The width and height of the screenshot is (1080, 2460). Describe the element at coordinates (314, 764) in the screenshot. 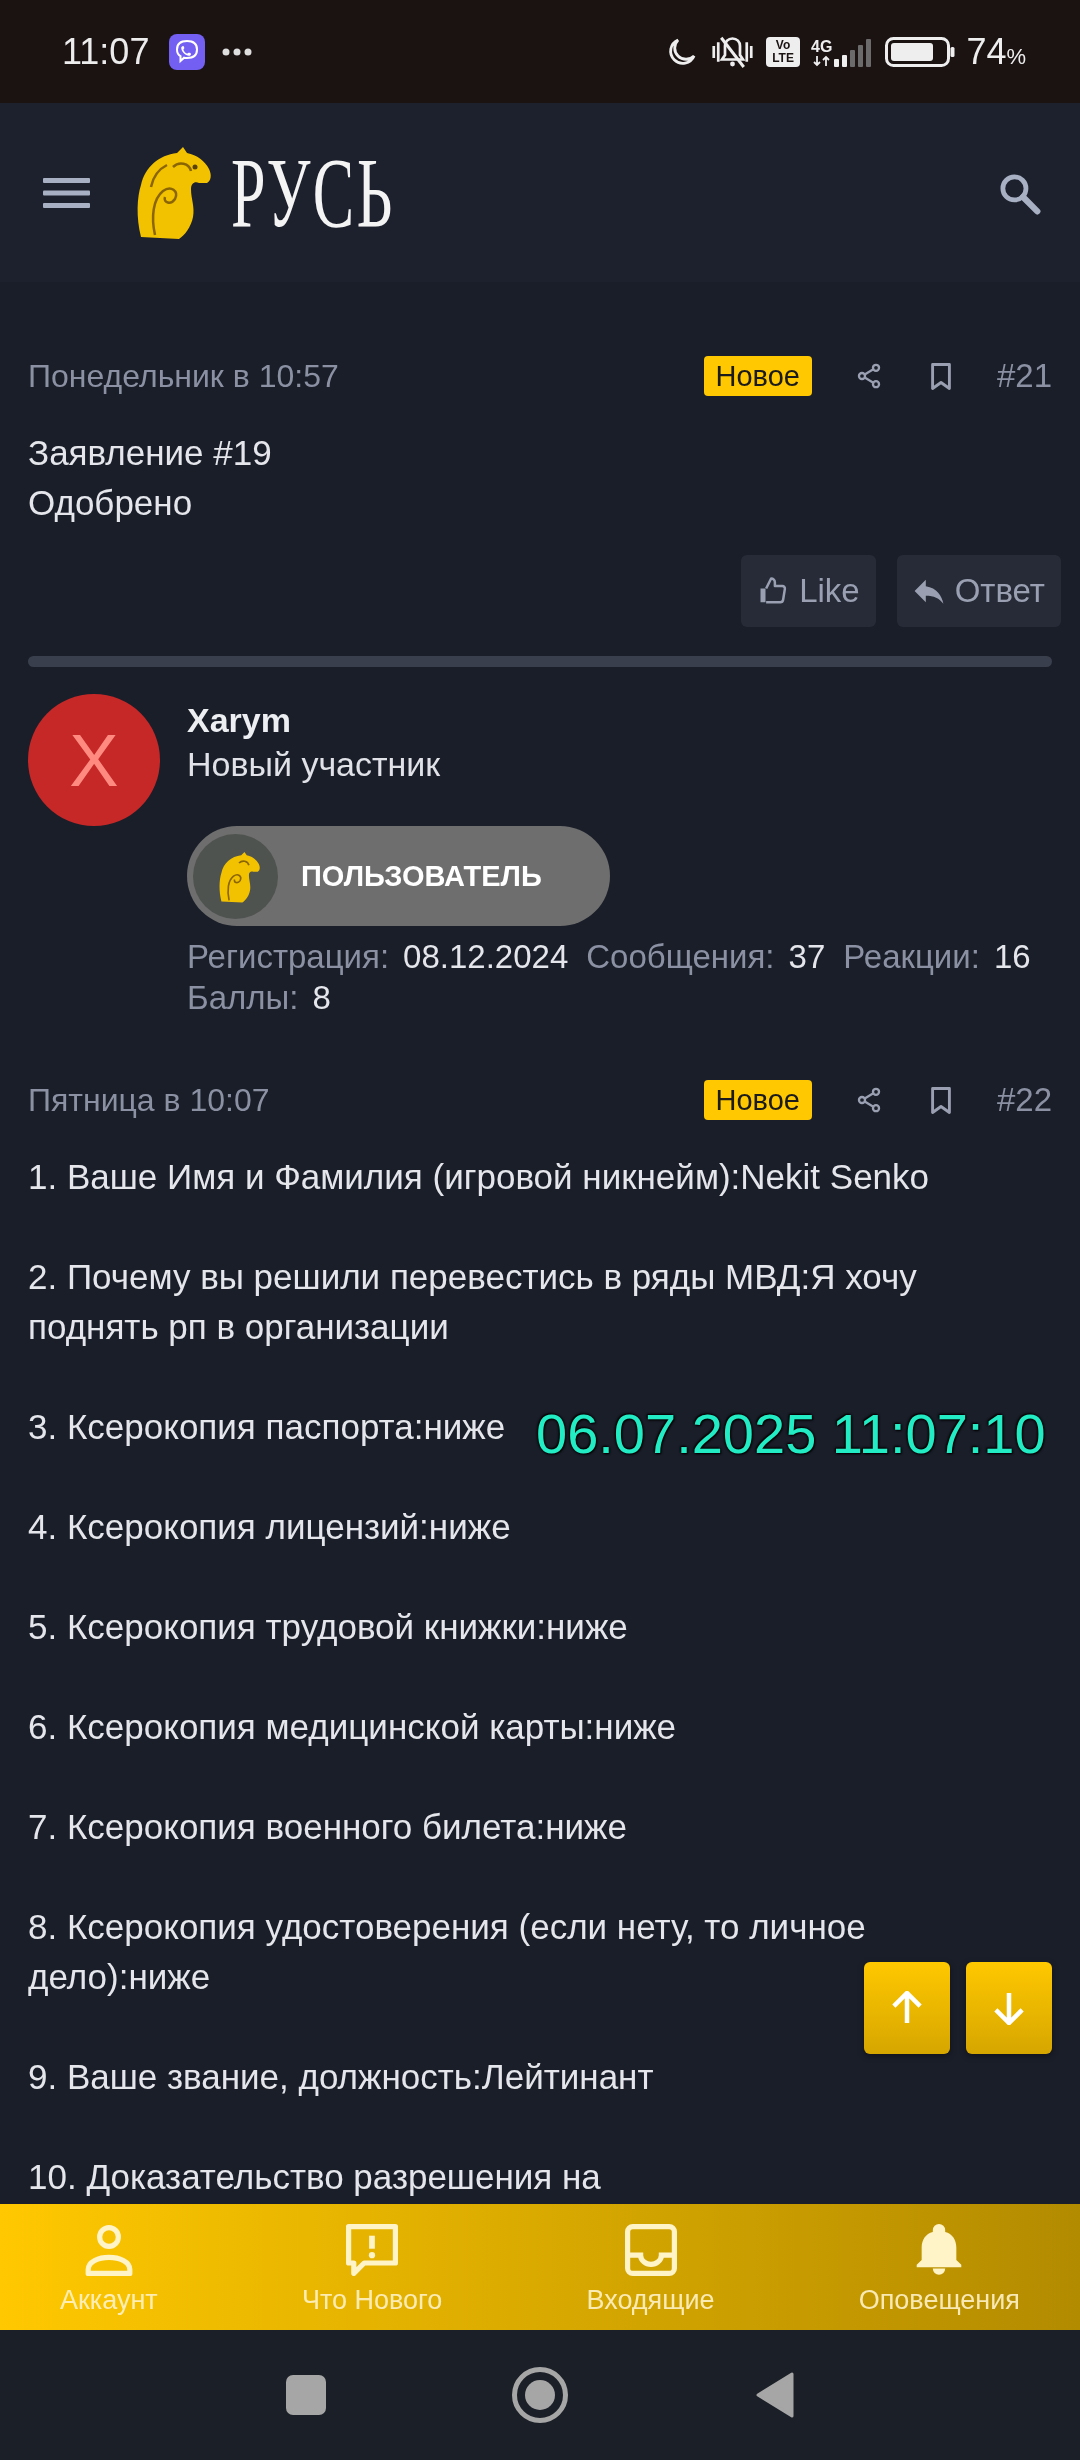

I see `user-title: Новый участник` at that location.